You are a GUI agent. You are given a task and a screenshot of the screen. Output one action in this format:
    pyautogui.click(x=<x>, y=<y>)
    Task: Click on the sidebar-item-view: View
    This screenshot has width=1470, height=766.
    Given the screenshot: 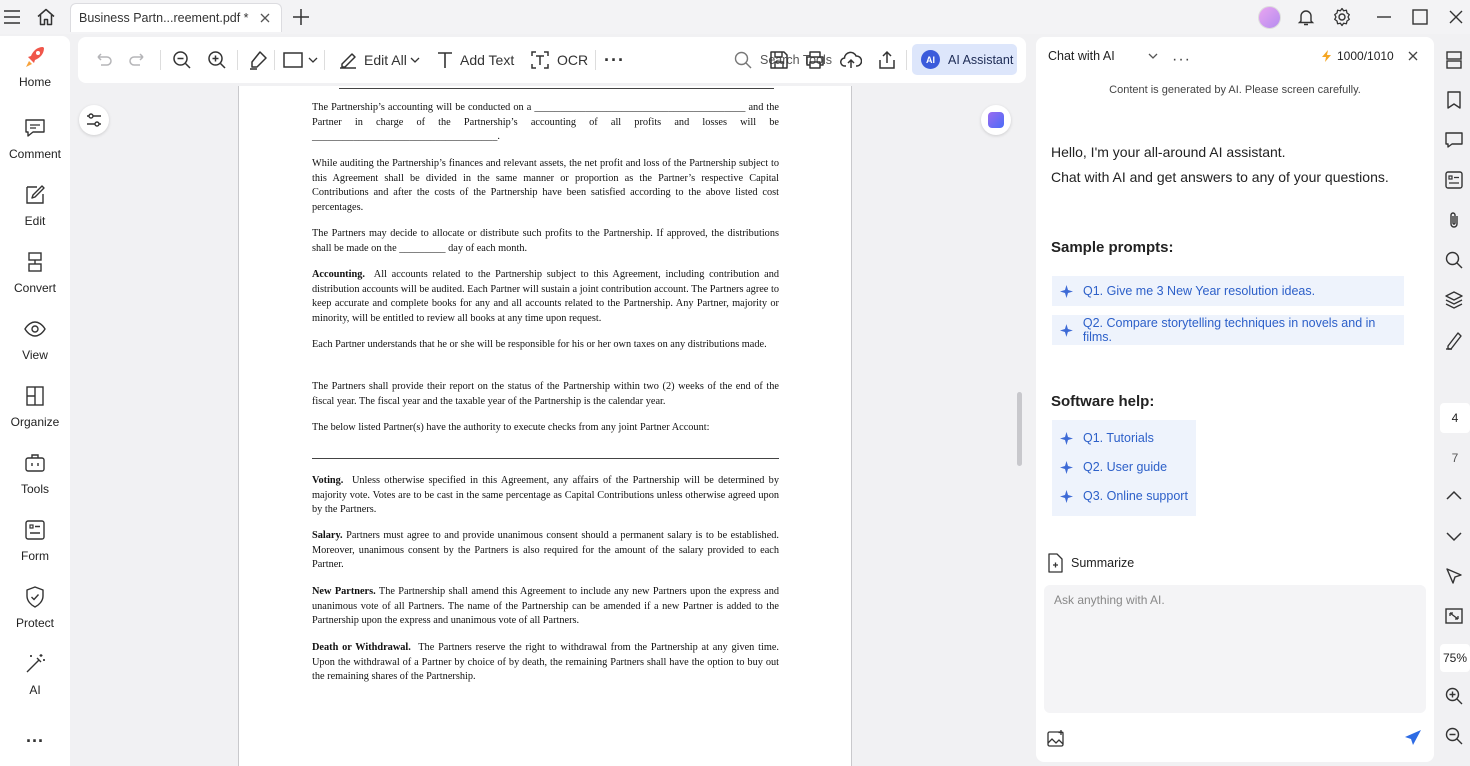 What is the action you would take?
    pyautogui.click(x=35, y=347)
    